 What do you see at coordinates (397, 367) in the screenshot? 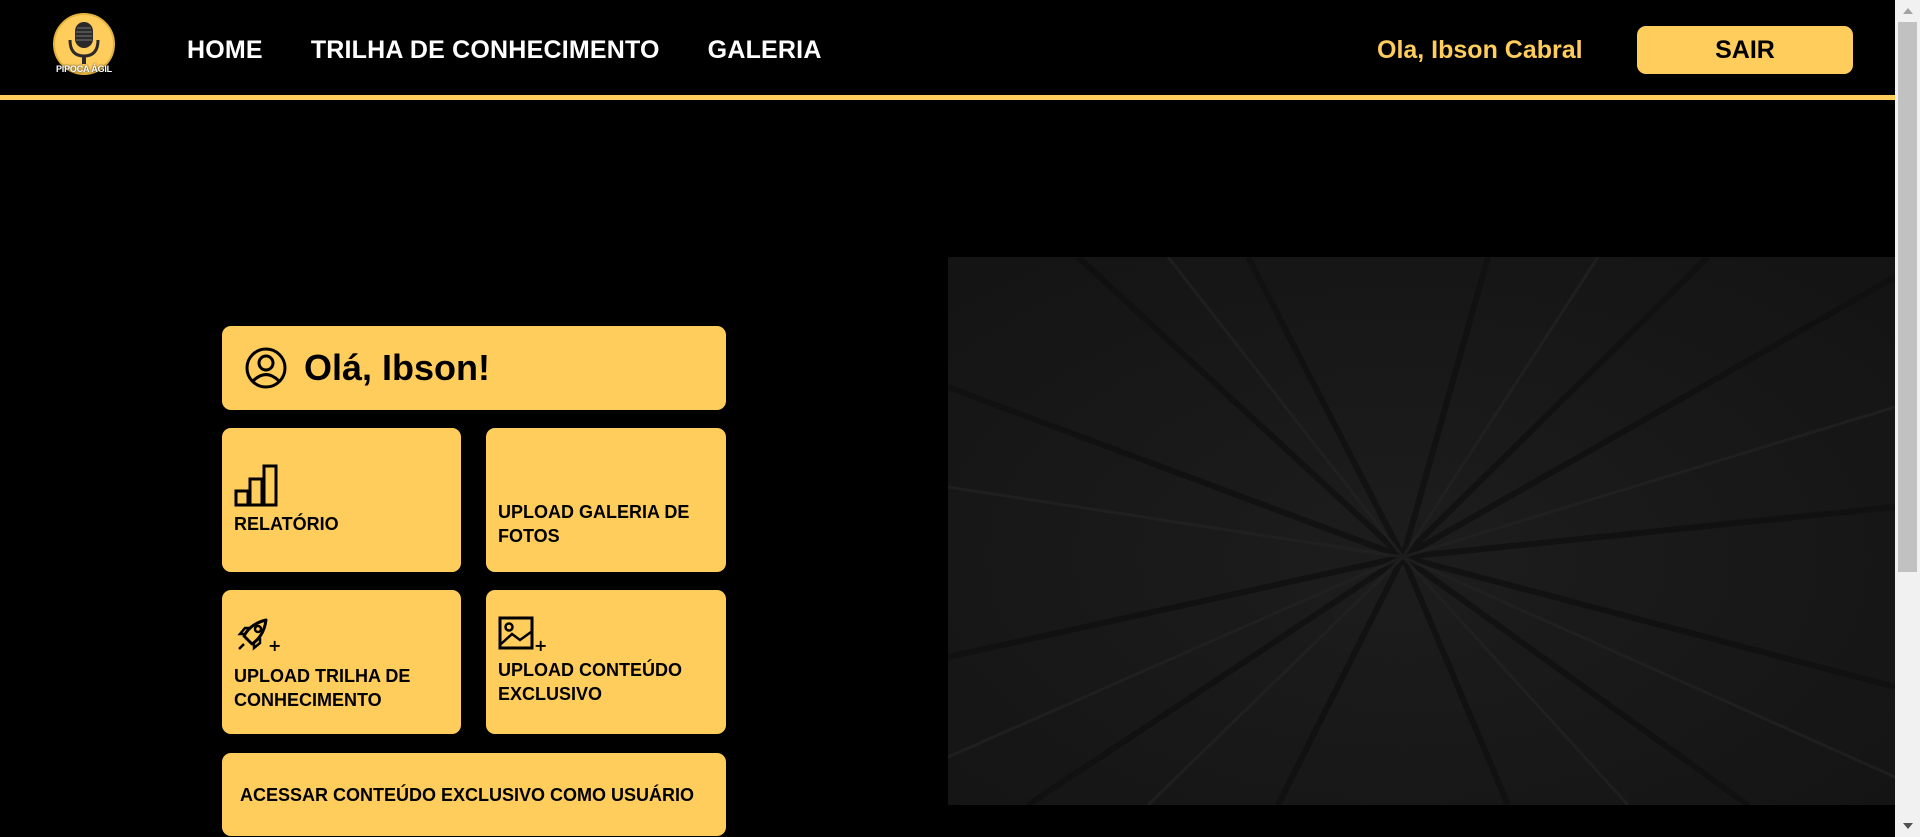
I see `welcome-heading: Olá, Ibson!` at bounding box center [397, 367].